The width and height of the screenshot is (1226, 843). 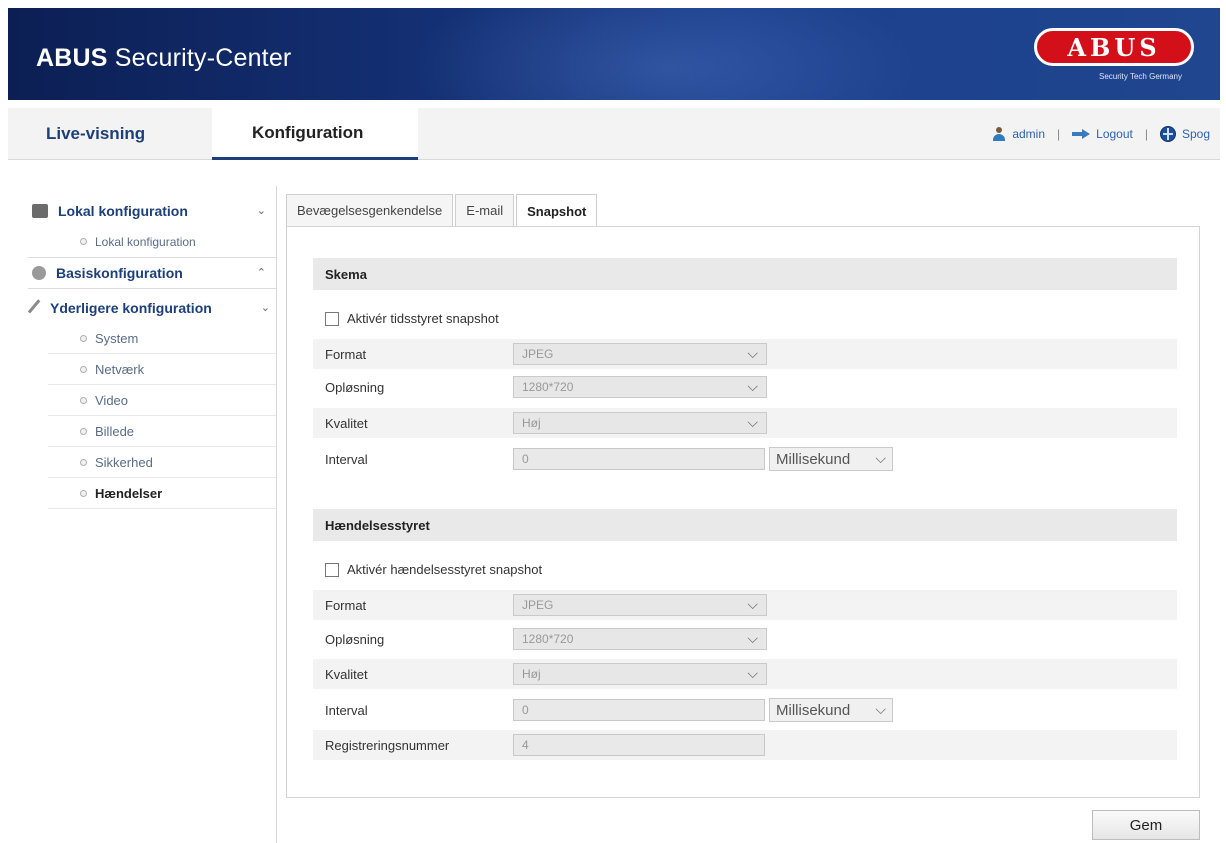 I want to click on event-interval-input: 0, so click(x=639, y=710).